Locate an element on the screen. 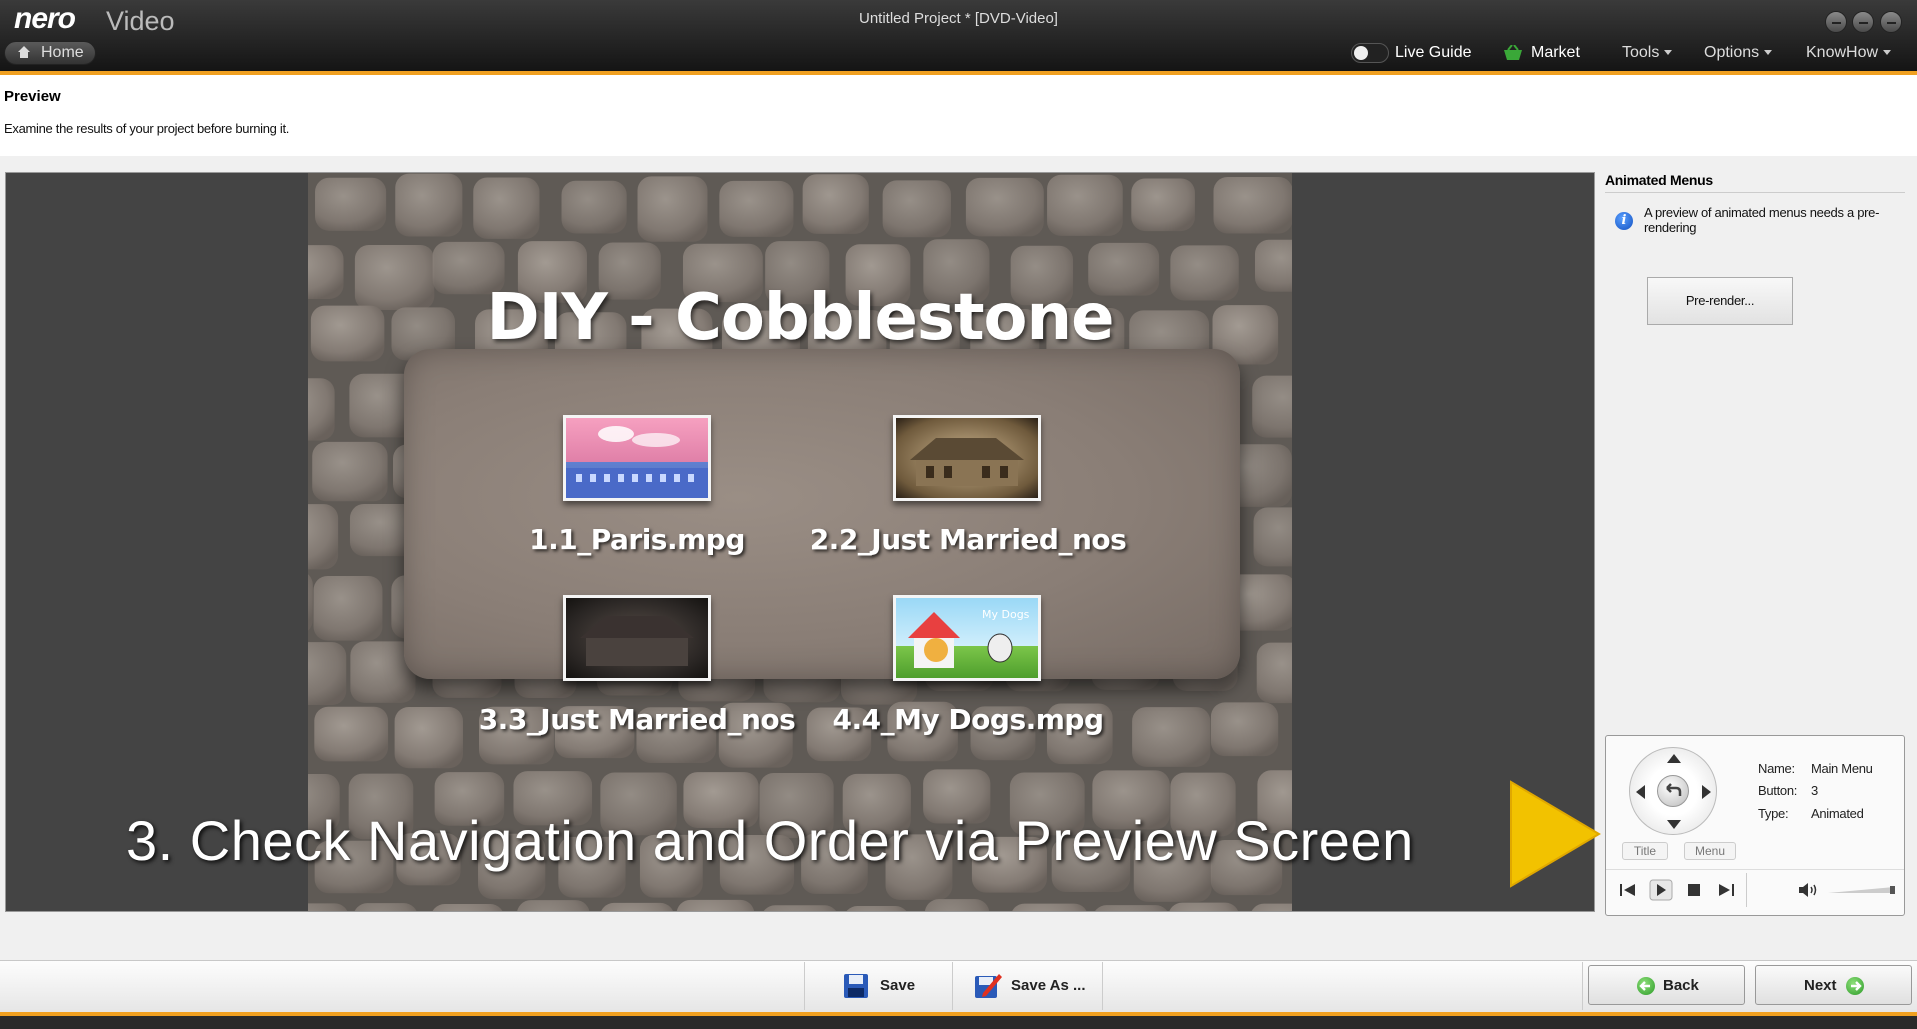 The image size is (1917, 1029). back-arrow-icon is located at coordinates (1646, 986).